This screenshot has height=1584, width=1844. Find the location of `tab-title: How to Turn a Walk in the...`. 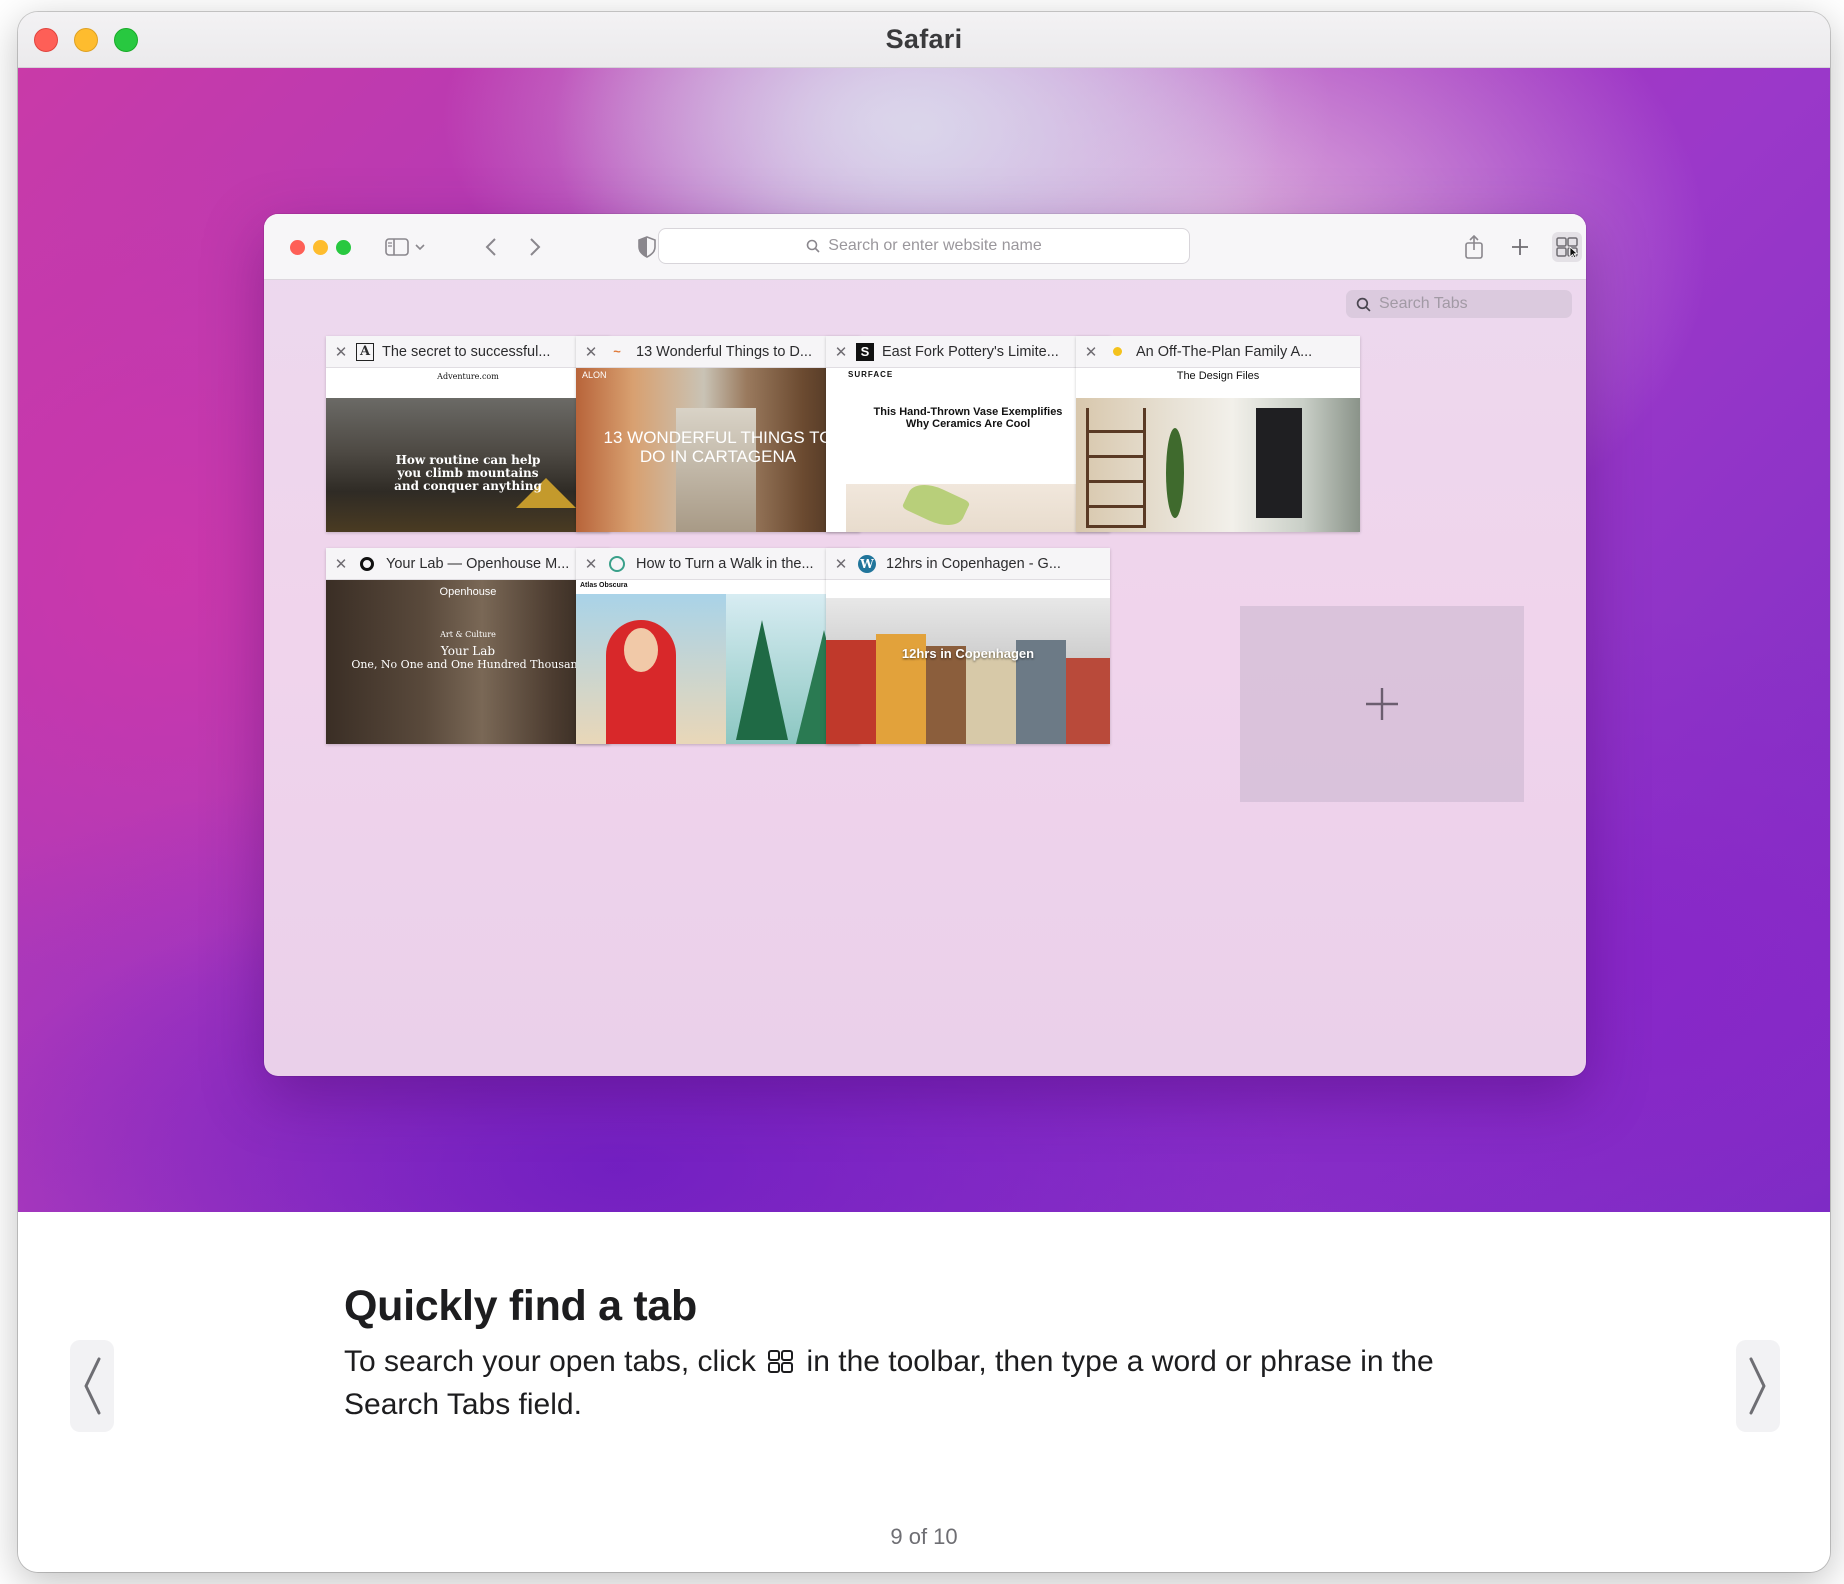

tab-title: How to Turn a Walk in the... is located at coordinates (725, 563).